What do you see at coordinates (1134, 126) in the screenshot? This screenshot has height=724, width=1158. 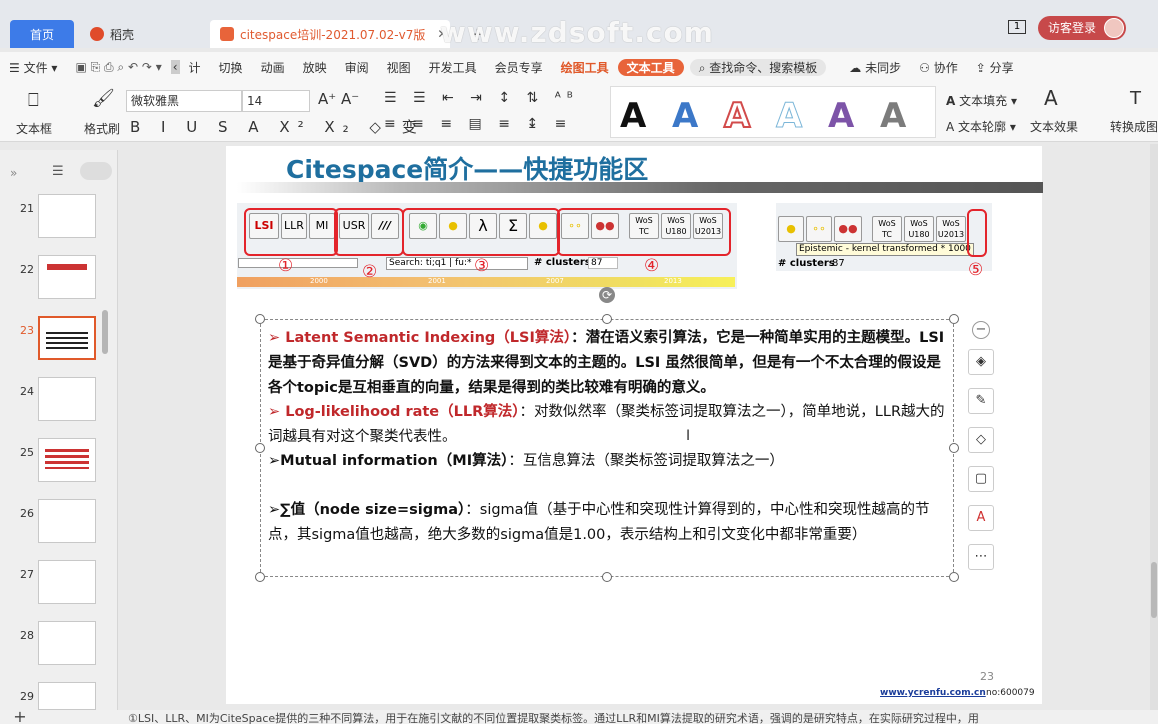 I see `convert-button: 转换成图` at bounding box center [1134, 126].